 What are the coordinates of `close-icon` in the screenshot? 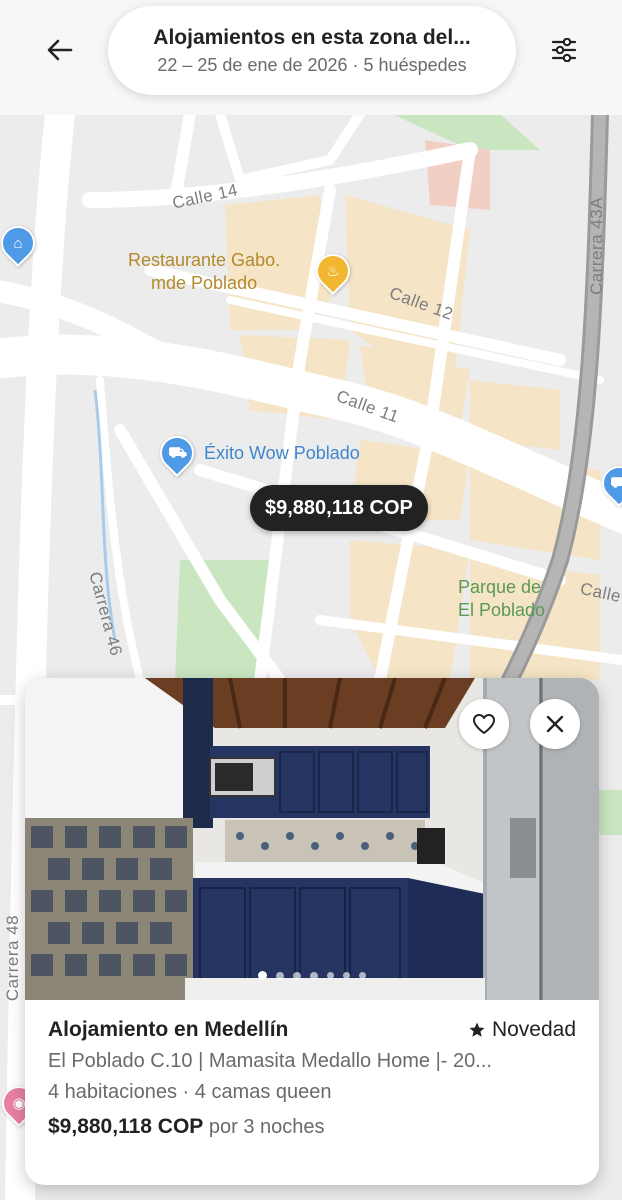 It's located at (555, 724).